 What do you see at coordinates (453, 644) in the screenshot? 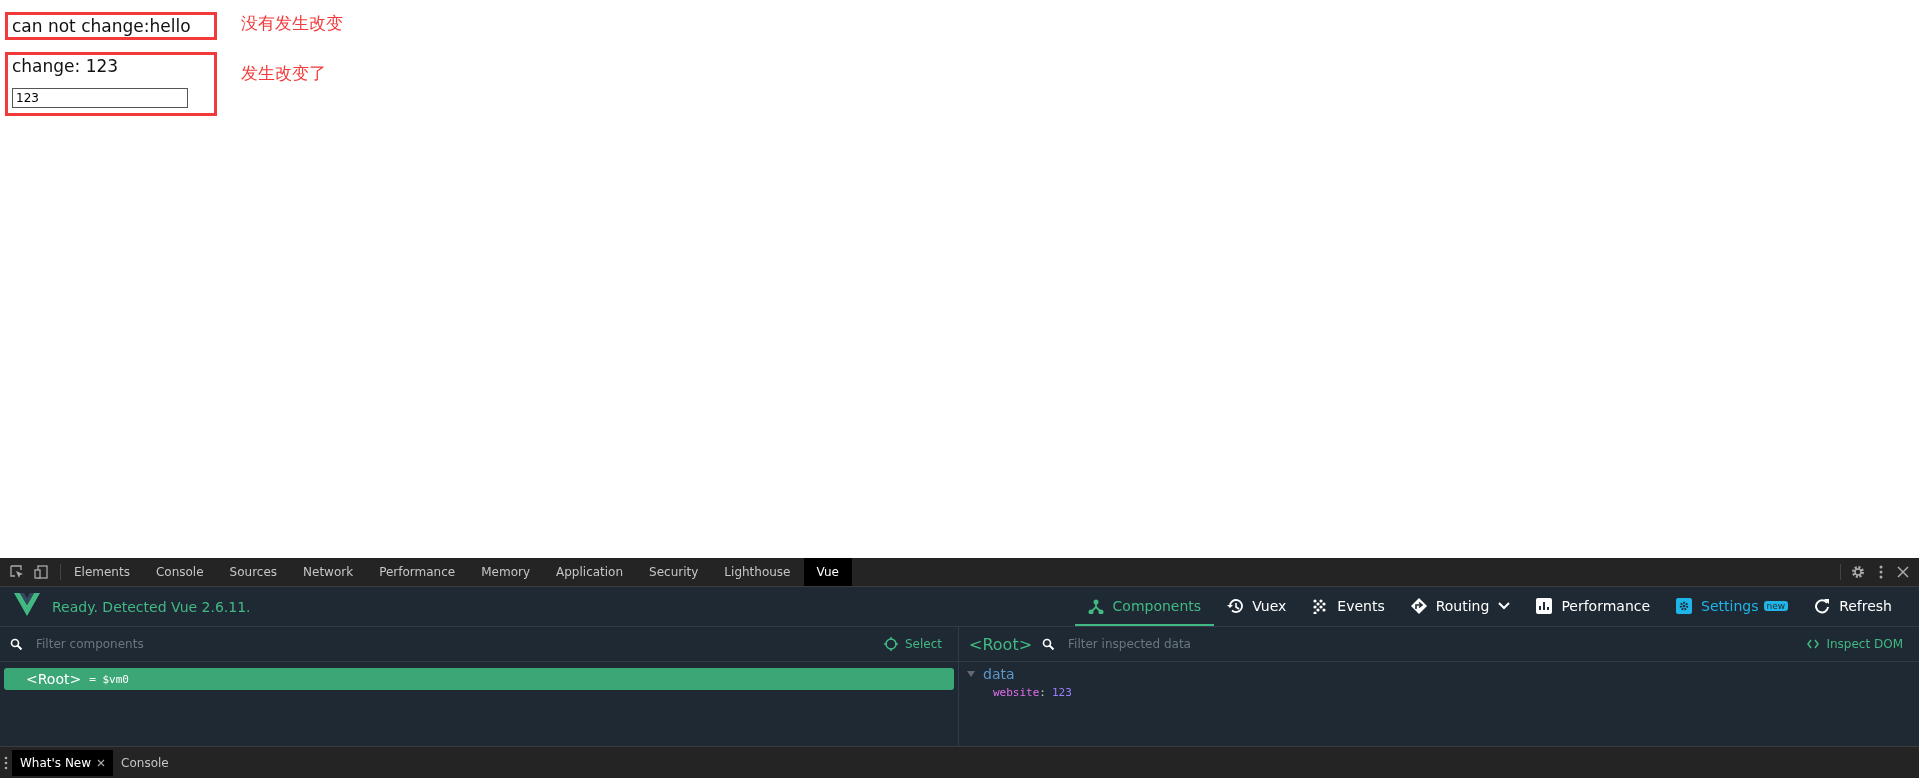
I see `filter-field: Filter components` at bounding box center [453, 644].